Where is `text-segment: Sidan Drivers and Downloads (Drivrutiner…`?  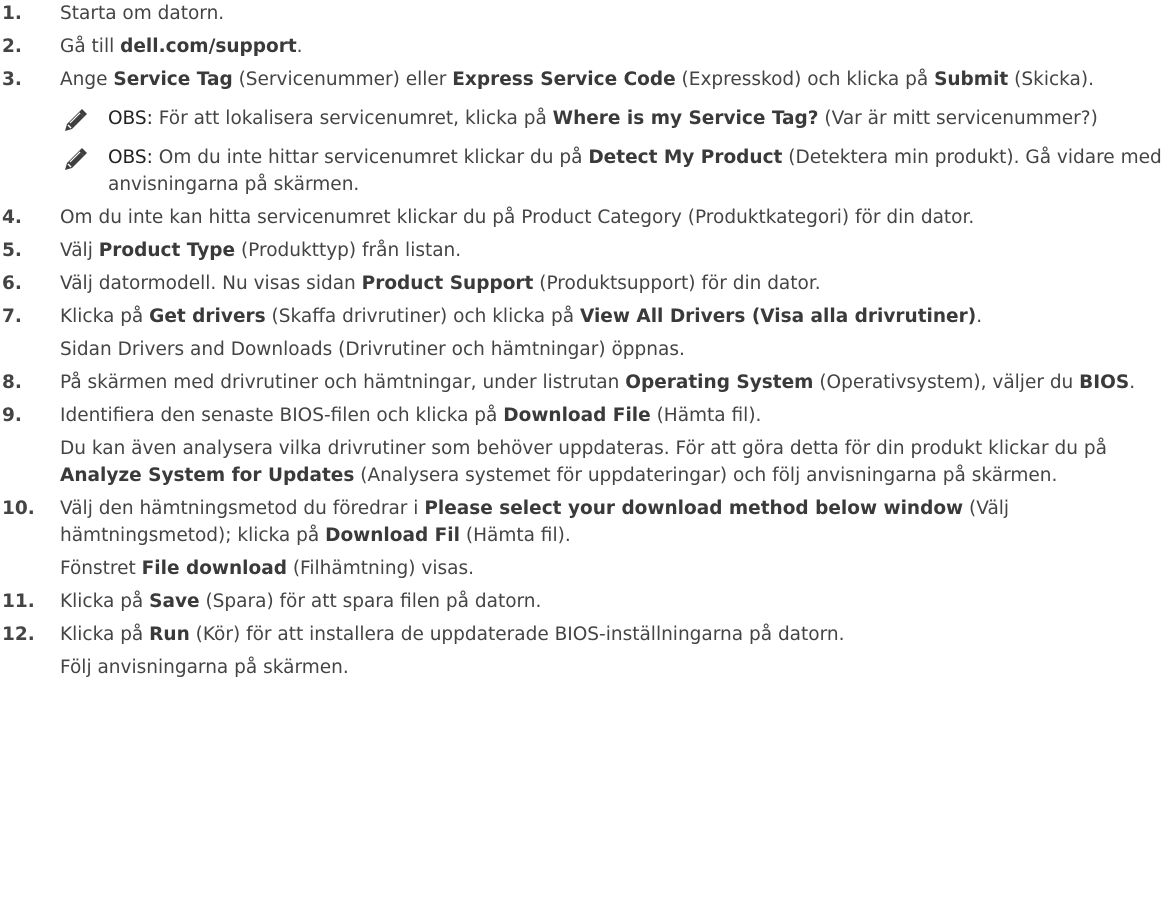 text-segment: Sidan Drivers and Downloads (Drivrutiner… is located at coordinates (372, 349).